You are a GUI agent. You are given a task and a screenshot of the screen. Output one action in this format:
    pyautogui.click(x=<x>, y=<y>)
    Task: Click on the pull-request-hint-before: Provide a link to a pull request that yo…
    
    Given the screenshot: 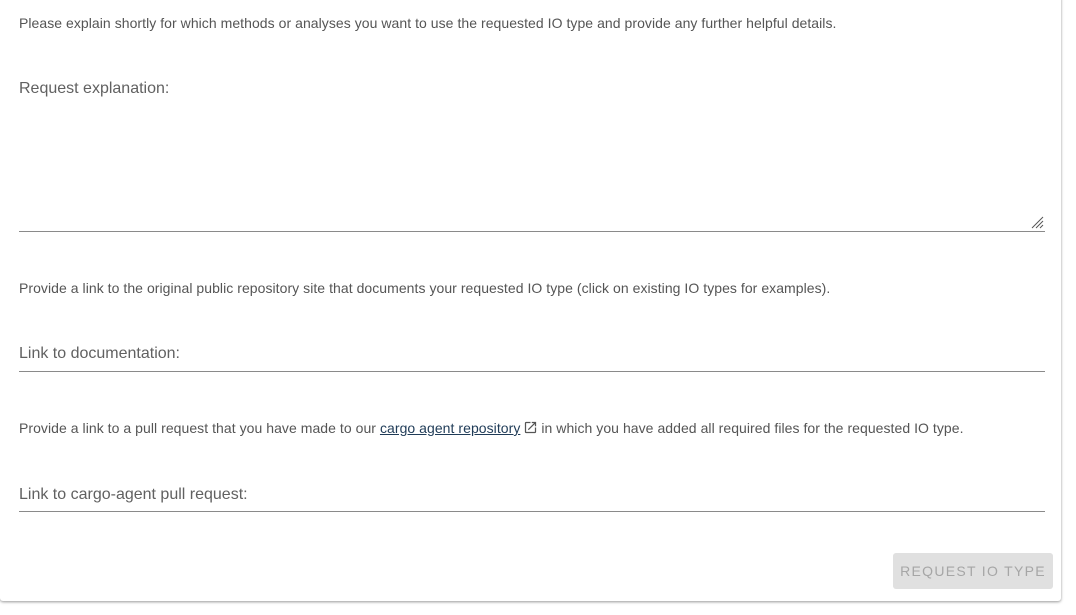 What is the action you would take?
    pyautogui.click(x=198, y=428)
    